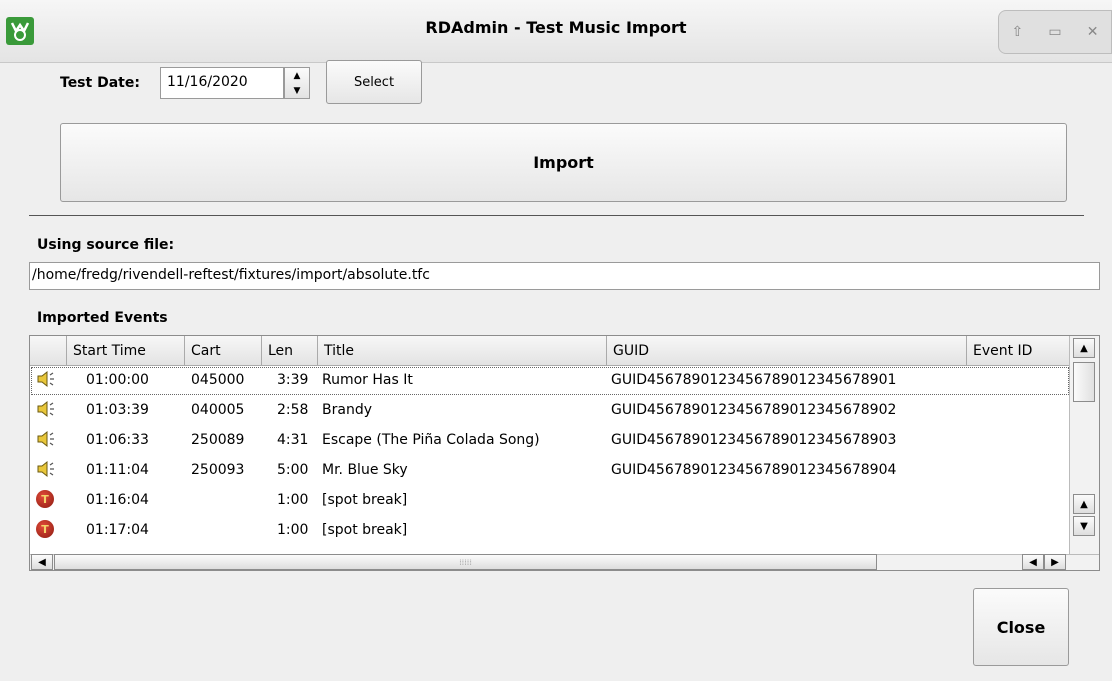 The image size is (1112, 681). Describe the element at coordinates (754, 440) in the screenshot. I see `cell-guid: GUID4567890123456789012345678903` at that location.